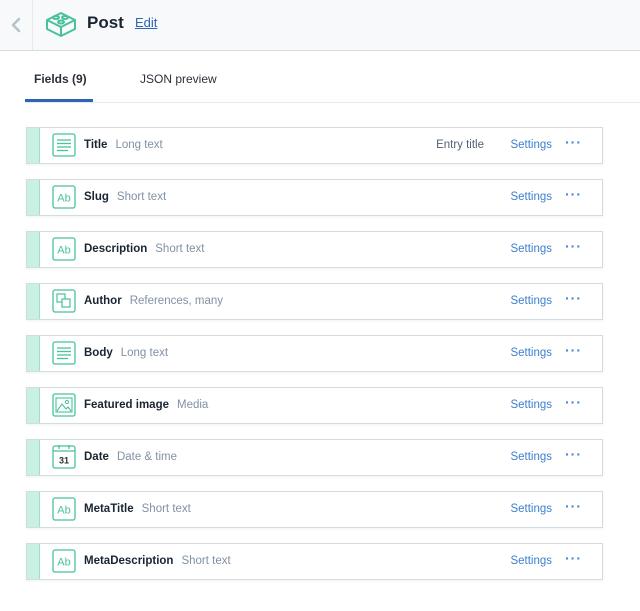 The height and width of the screenshot is (611, 640). I want to click on tab-json-preview: JSON preview, so click(178, 79).